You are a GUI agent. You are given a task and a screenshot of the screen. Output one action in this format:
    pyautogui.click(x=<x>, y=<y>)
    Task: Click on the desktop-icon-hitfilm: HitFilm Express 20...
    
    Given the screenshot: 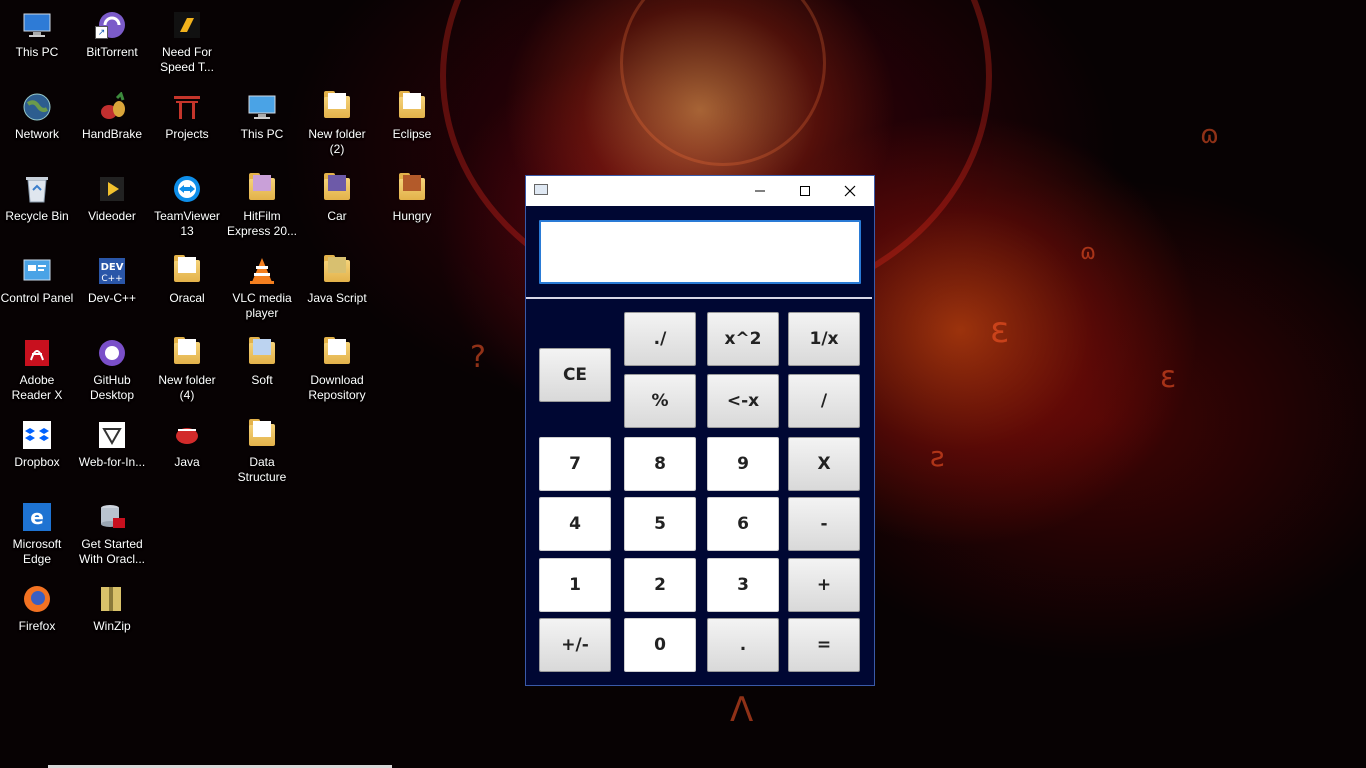 What is the action you would take?
    pyautogui.click(x=262, y=207)
    